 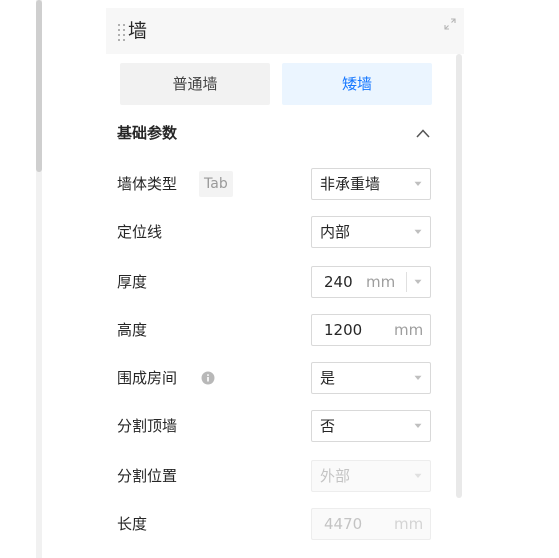 What do you see at coordinates (147, 476) in the screenshot?
I see `split-position-label: 分割位置` at bounding box center [147, 476].